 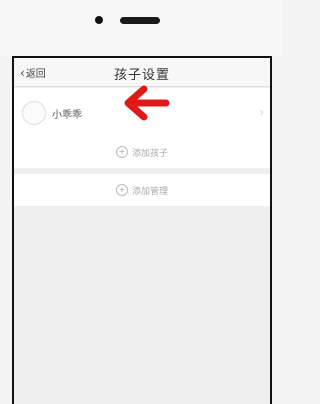 I want to click on page-title: 孩子设置, so click(x=141, y=75).